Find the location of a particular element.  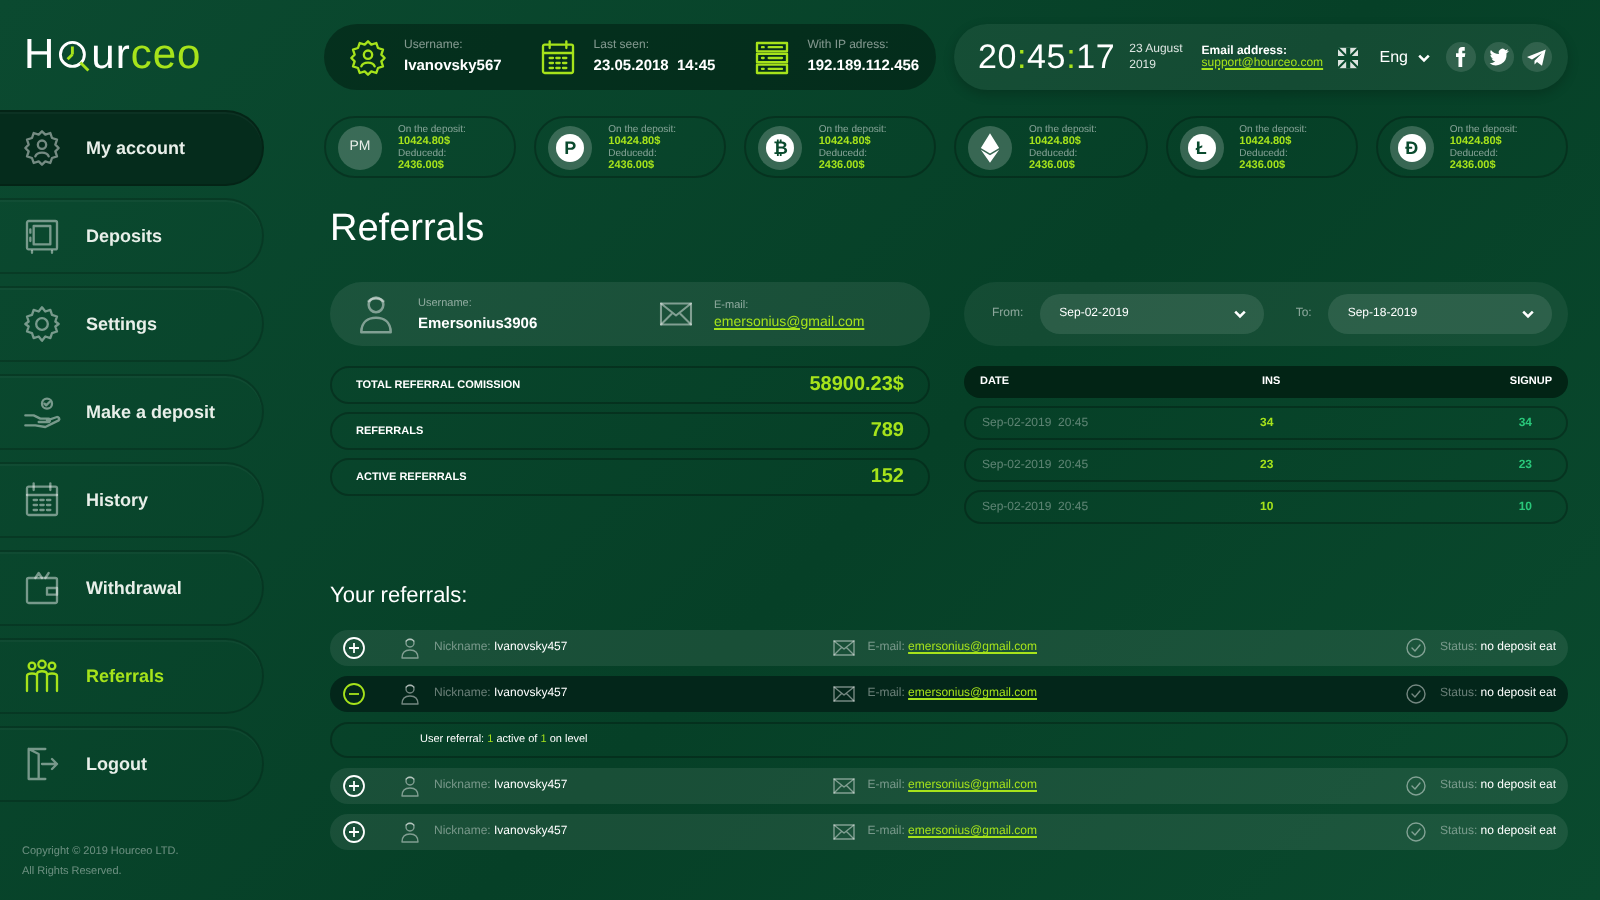

people-icon is located at coordinates (42, 676).